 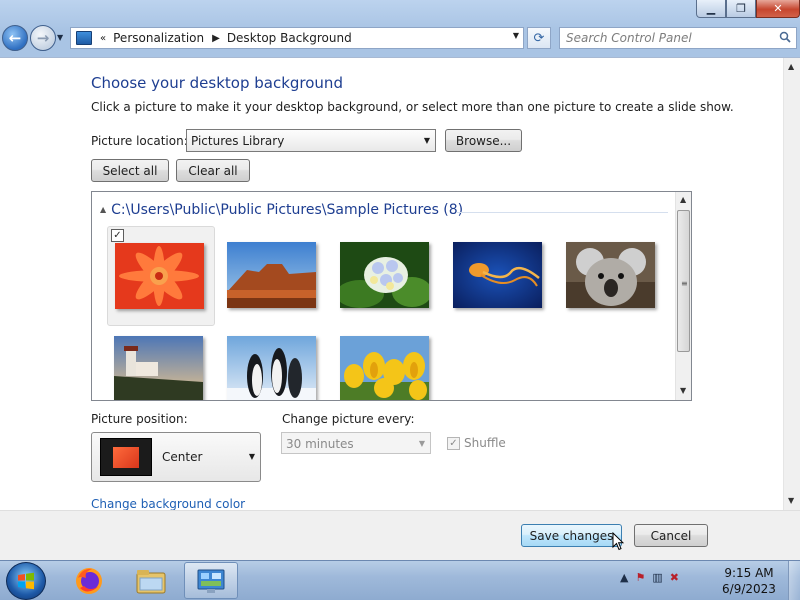 I want to click on picture-tile-jellyfish, so click(x=500, y=276).